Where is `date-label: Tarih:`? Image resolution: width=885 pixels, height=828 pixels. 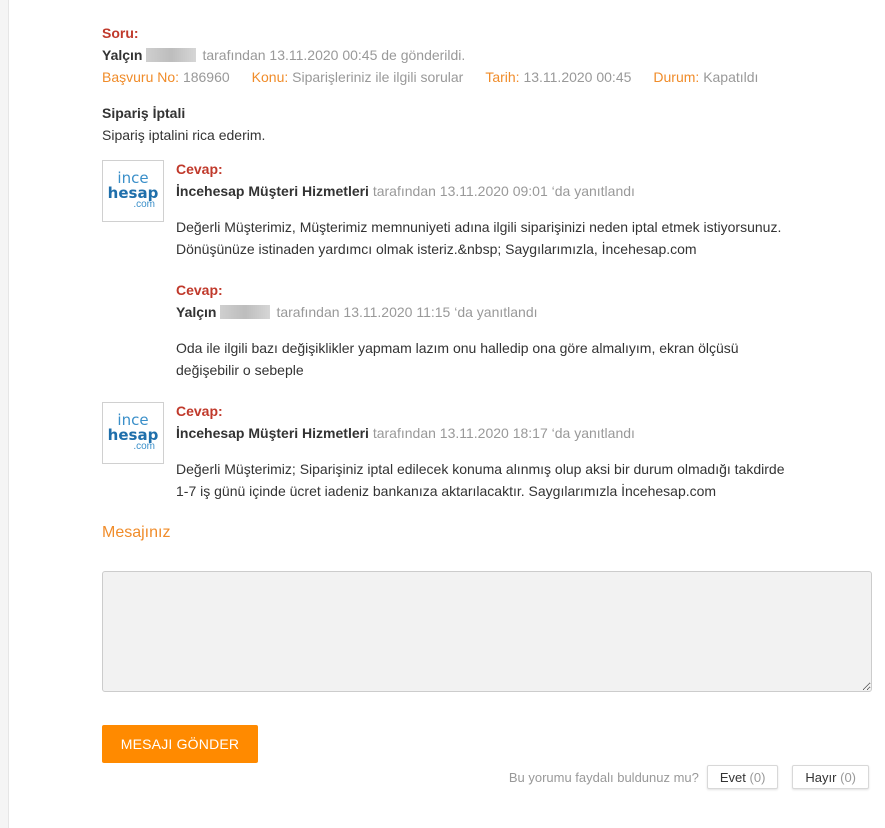
date-label: Tarih: is located at coordinates (502, 77).